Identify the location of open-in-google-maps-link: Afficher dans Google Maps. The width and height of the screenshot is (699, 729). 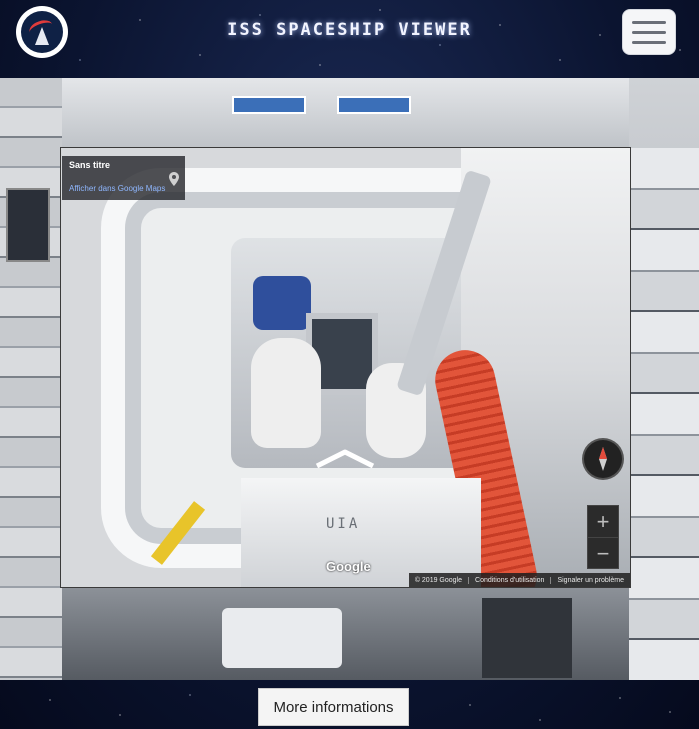
(123, 188).